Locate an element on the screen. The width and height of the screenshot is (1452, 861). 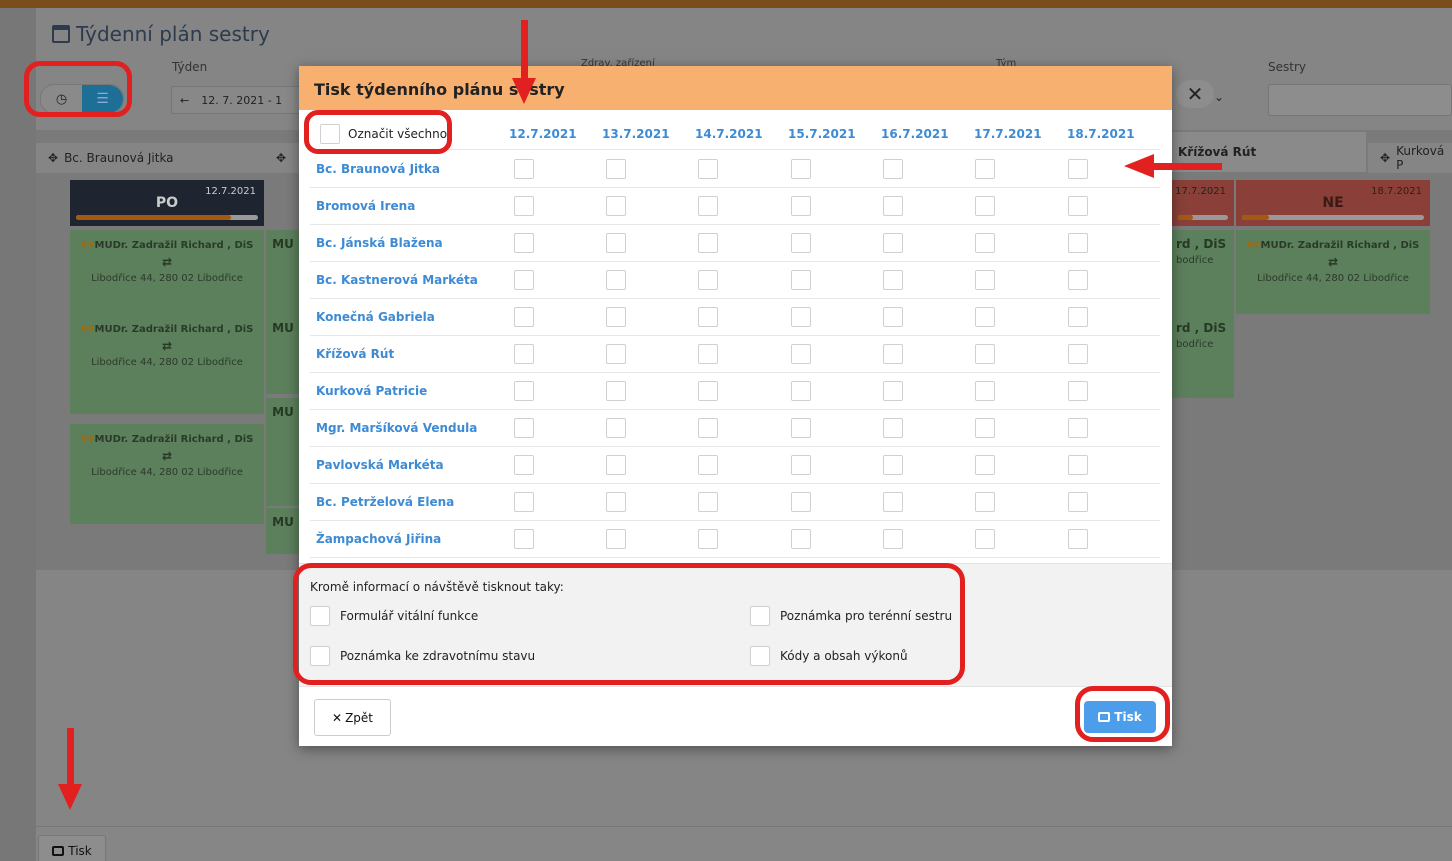
column-tab-kurkova: ✥ Kurková P is located at coordinates (1410, 158).